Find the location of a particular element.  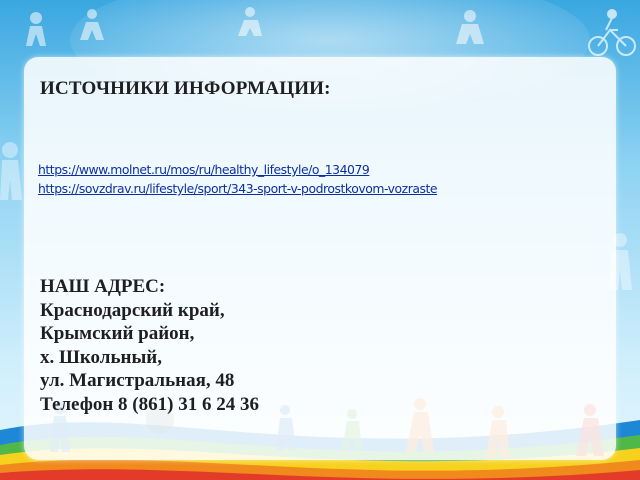

address-title: НАШ АДРЕС: is located at coordinates (103, 286).